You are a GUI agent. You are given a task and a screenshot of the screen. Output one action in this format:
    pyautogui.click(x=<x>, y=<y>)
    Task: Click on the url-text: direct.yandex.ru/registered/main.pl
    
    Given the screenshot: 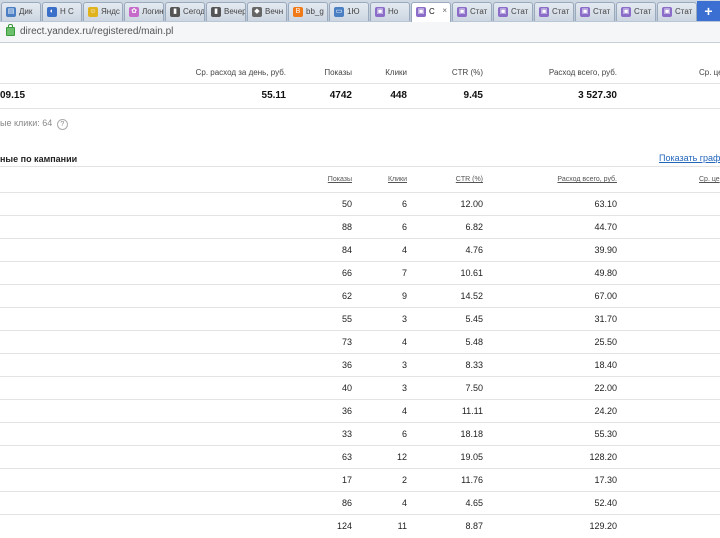 What is the action you would take?
    pyautogui.click(x=96, y=31)
    